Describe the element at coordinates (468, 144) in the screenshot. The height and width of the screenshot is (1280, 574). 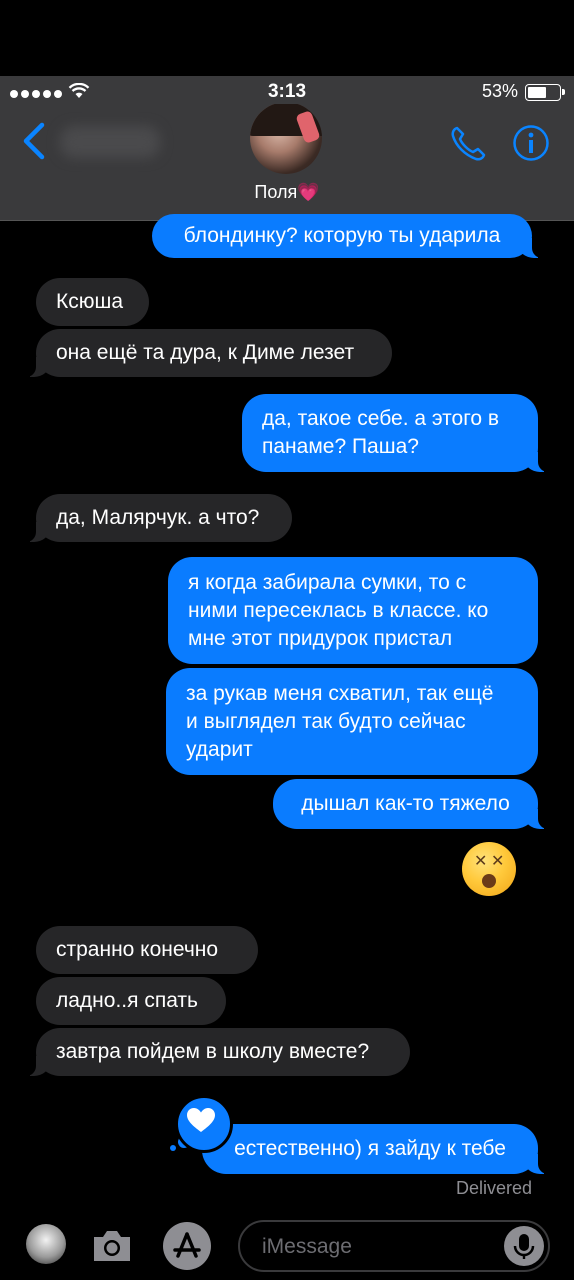
I see `phone-icon` at that location.